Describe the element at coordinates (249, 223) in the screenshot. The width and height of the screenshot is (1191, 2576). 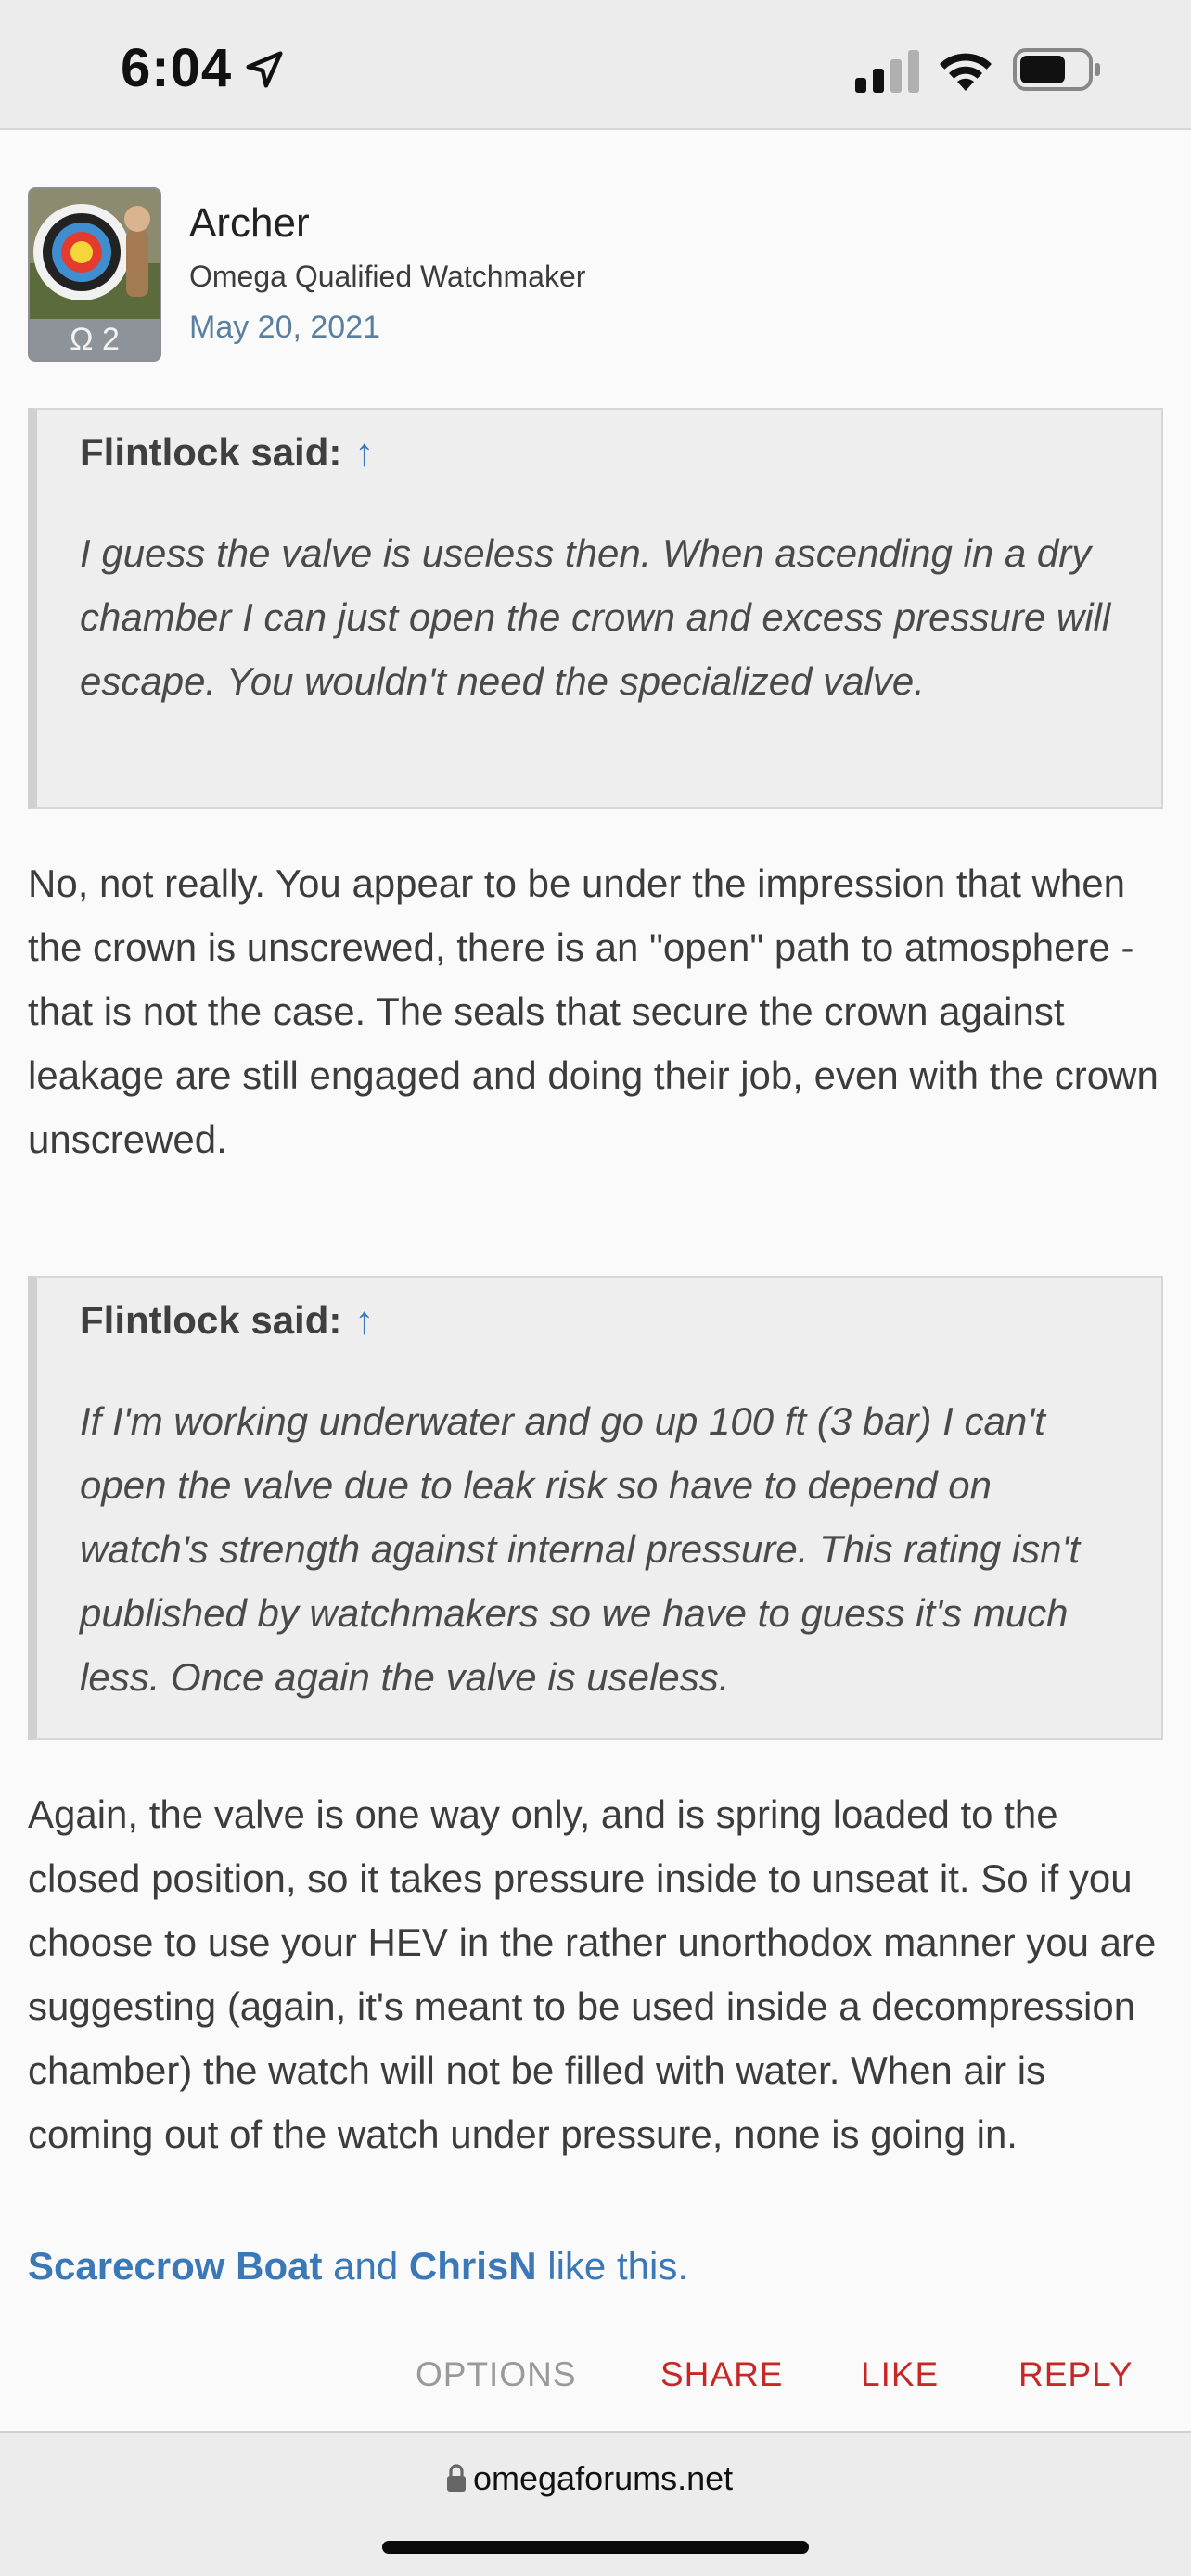
I see `author-name: Archer` at that location.